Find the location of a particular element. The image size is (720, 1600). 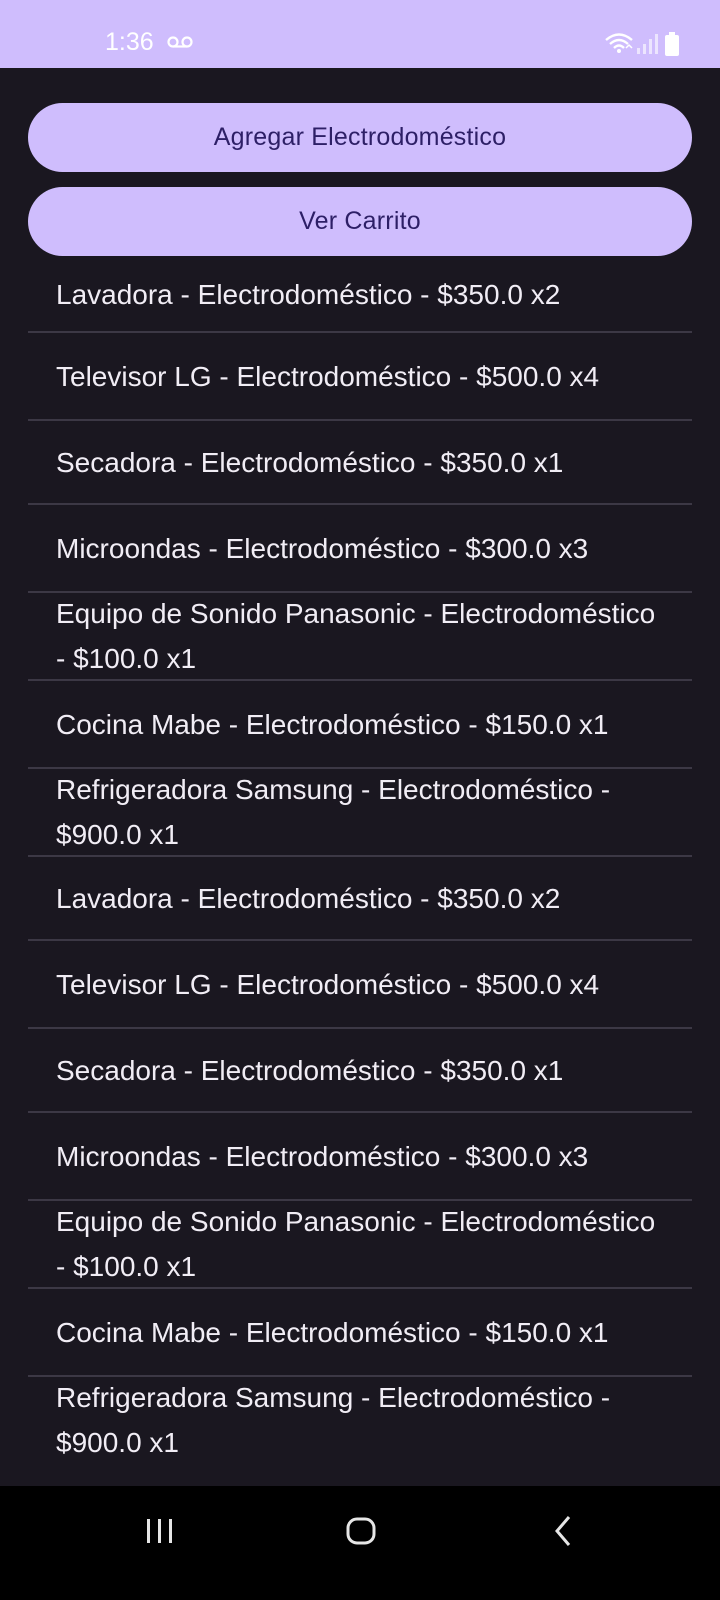

signal-icon is located at coordinates (647, 44).